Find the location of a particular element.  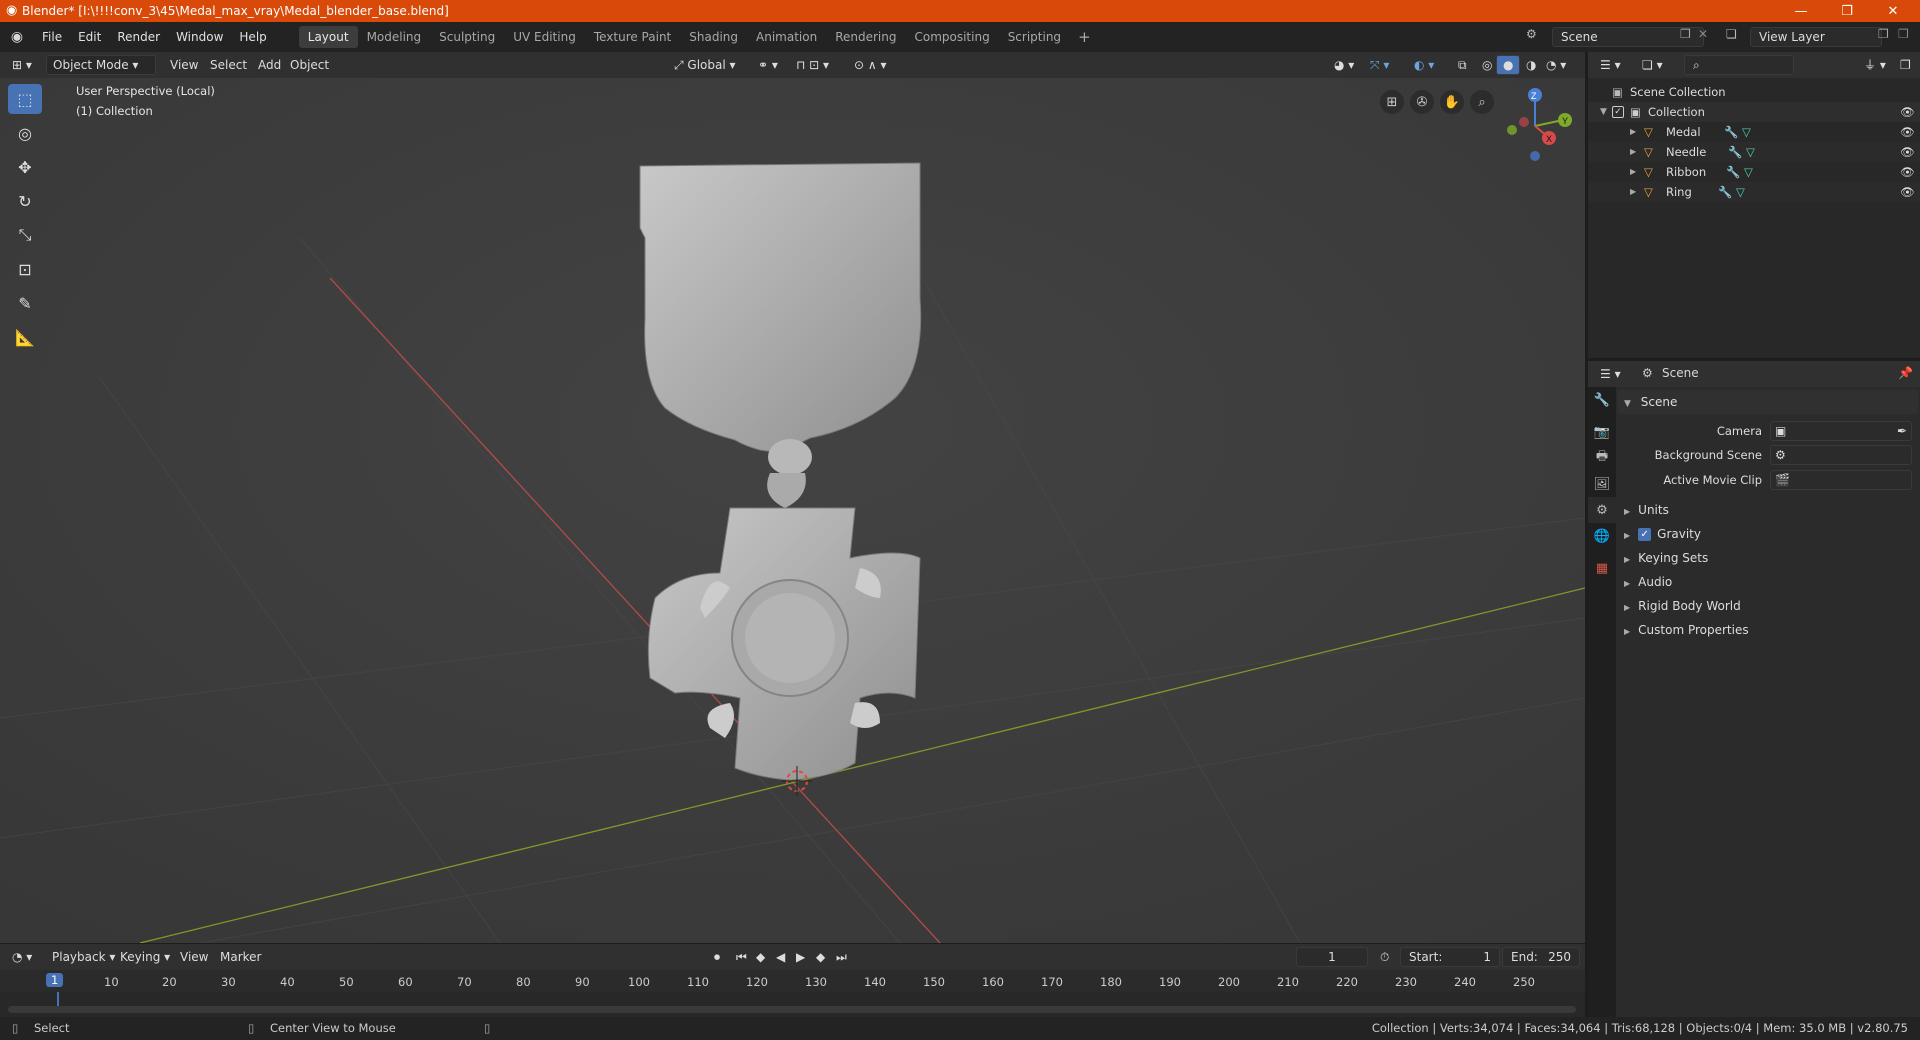

scale-tool-icon: ⤡ is located at coordinates (25, 235).